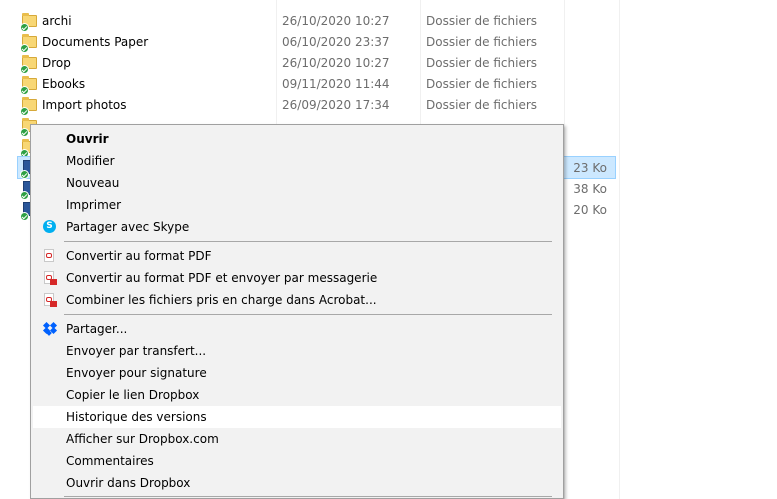  What do you see at coordinates (93, 183) in the screenshot?
I see `menu-item-label: Nouveau` at bounding box center [93, 183].